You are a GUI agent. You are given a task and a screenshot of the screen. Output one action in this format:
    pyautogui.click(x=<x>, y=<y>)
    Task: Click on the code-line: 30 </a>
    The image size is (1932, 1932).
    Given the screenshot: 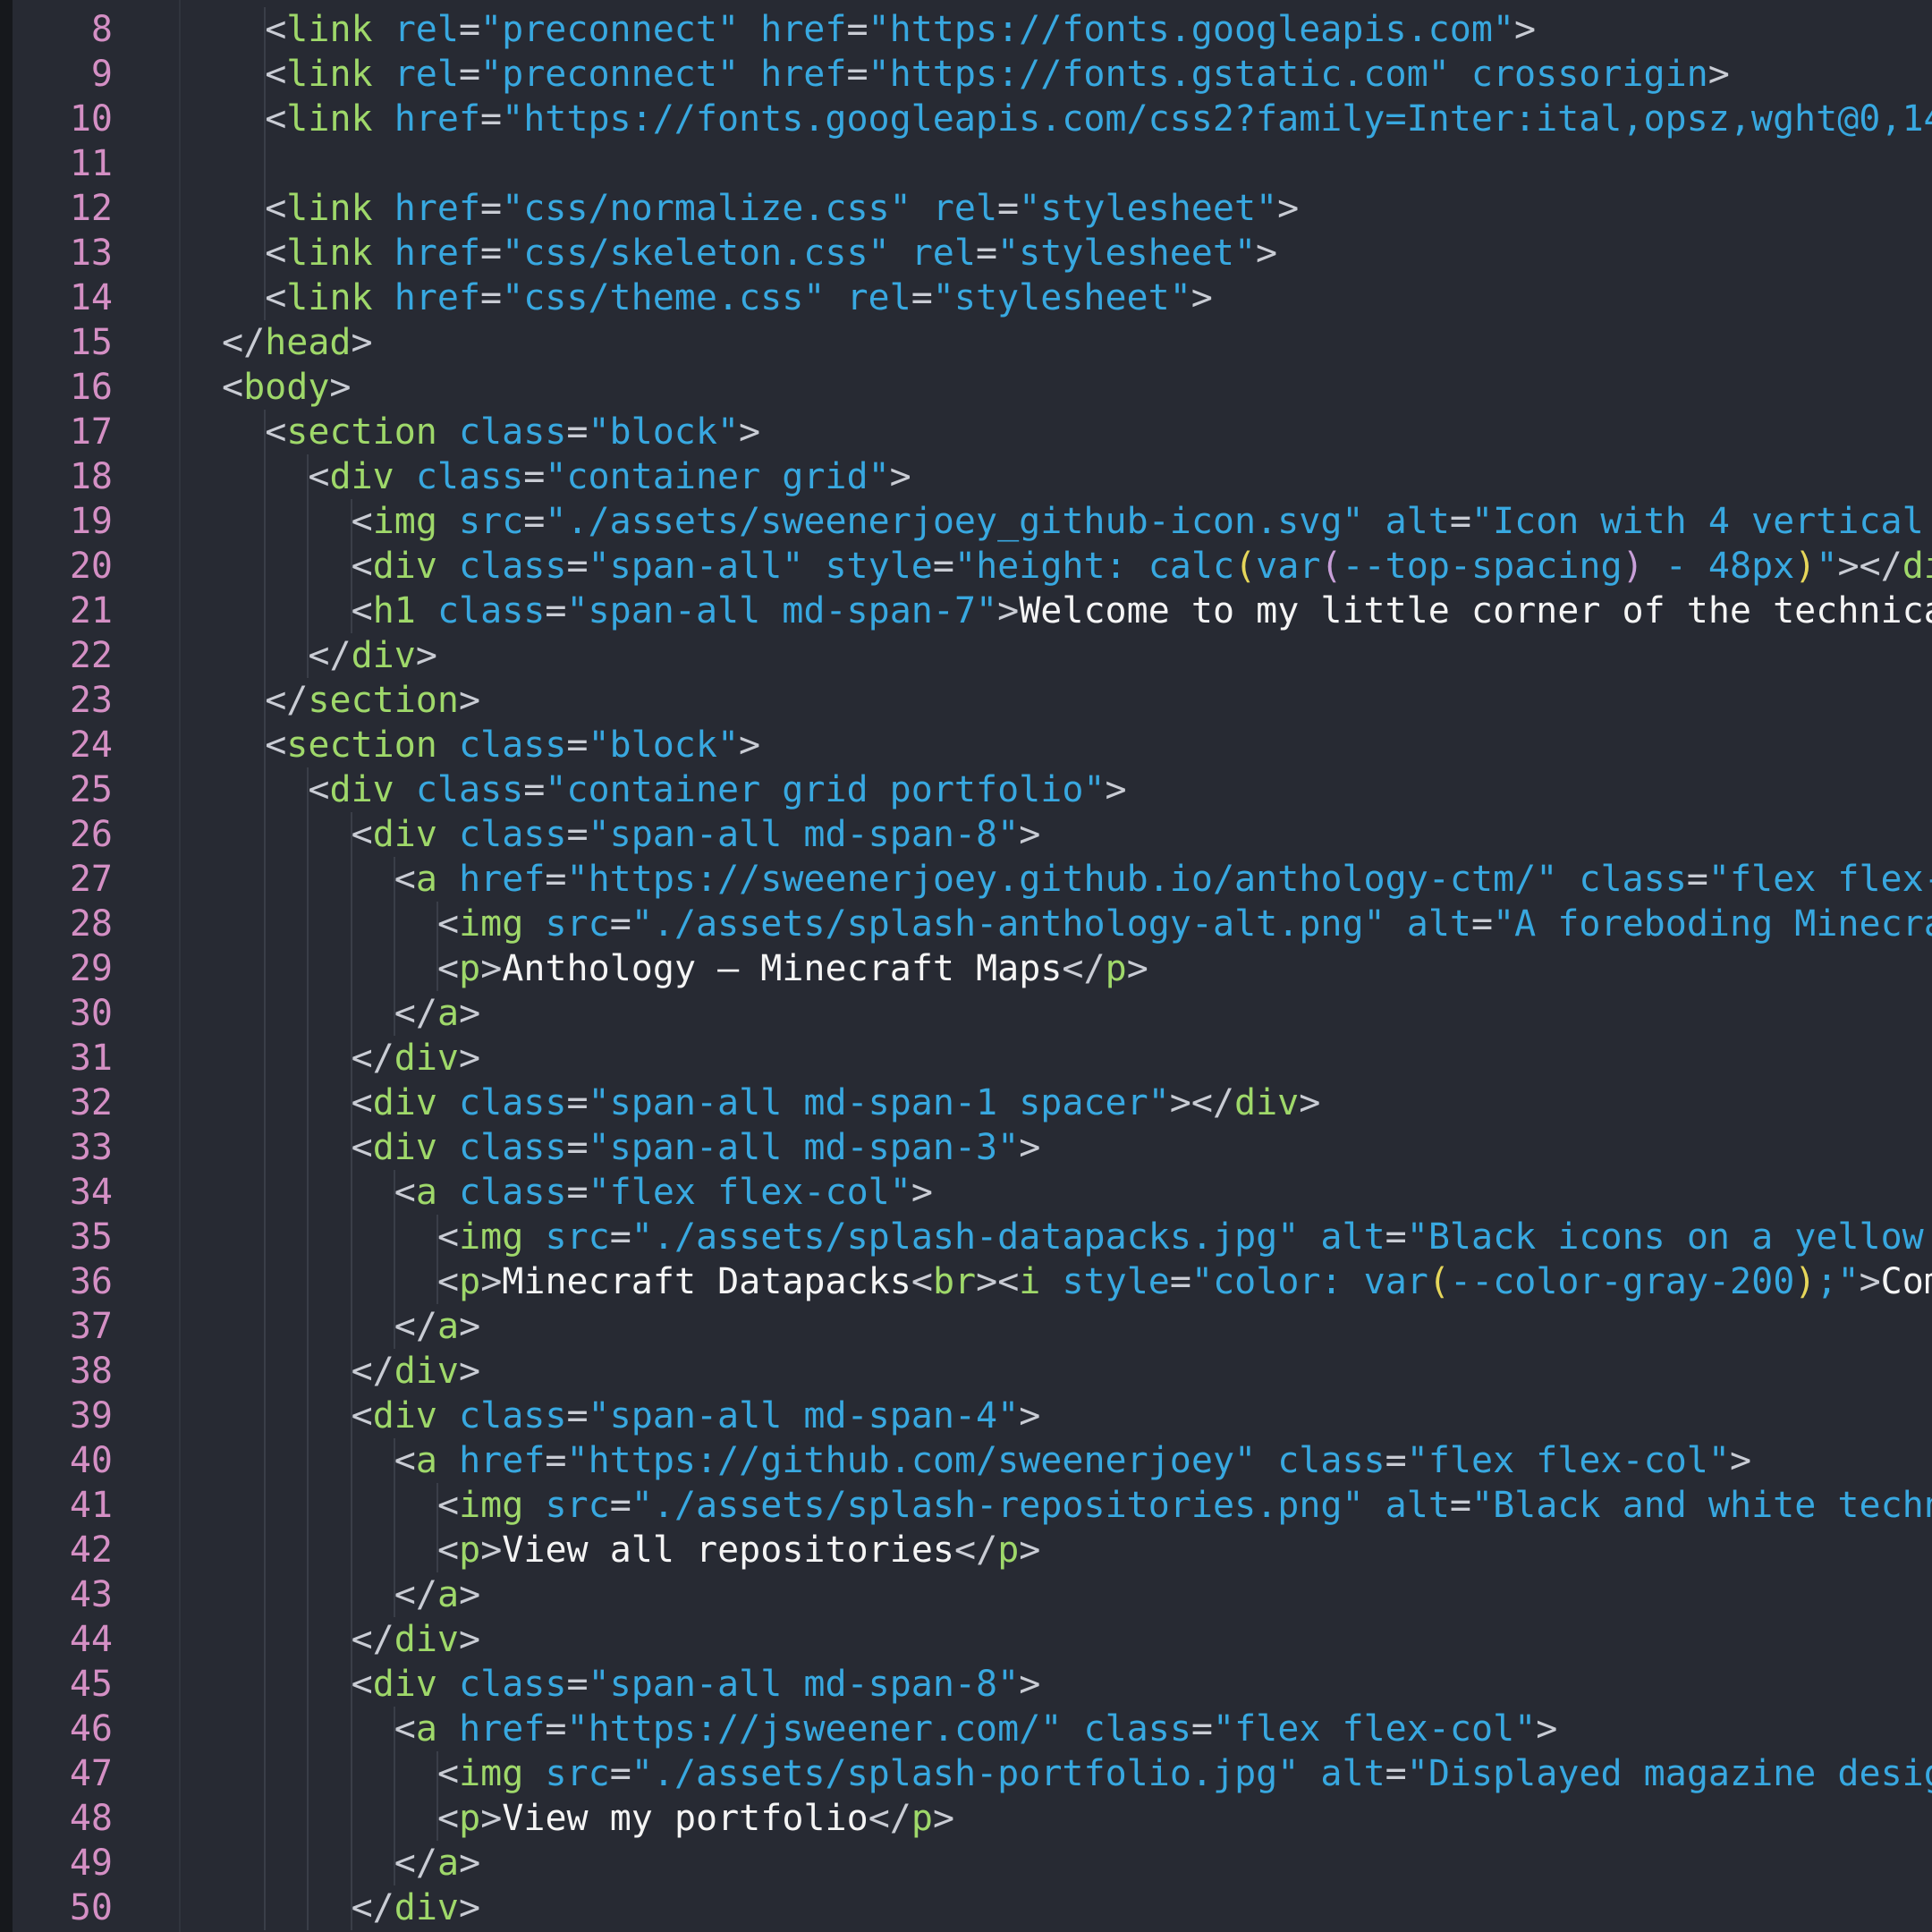 What is the action you would take?
    pyautogui.click(x=966, y=1013)
    